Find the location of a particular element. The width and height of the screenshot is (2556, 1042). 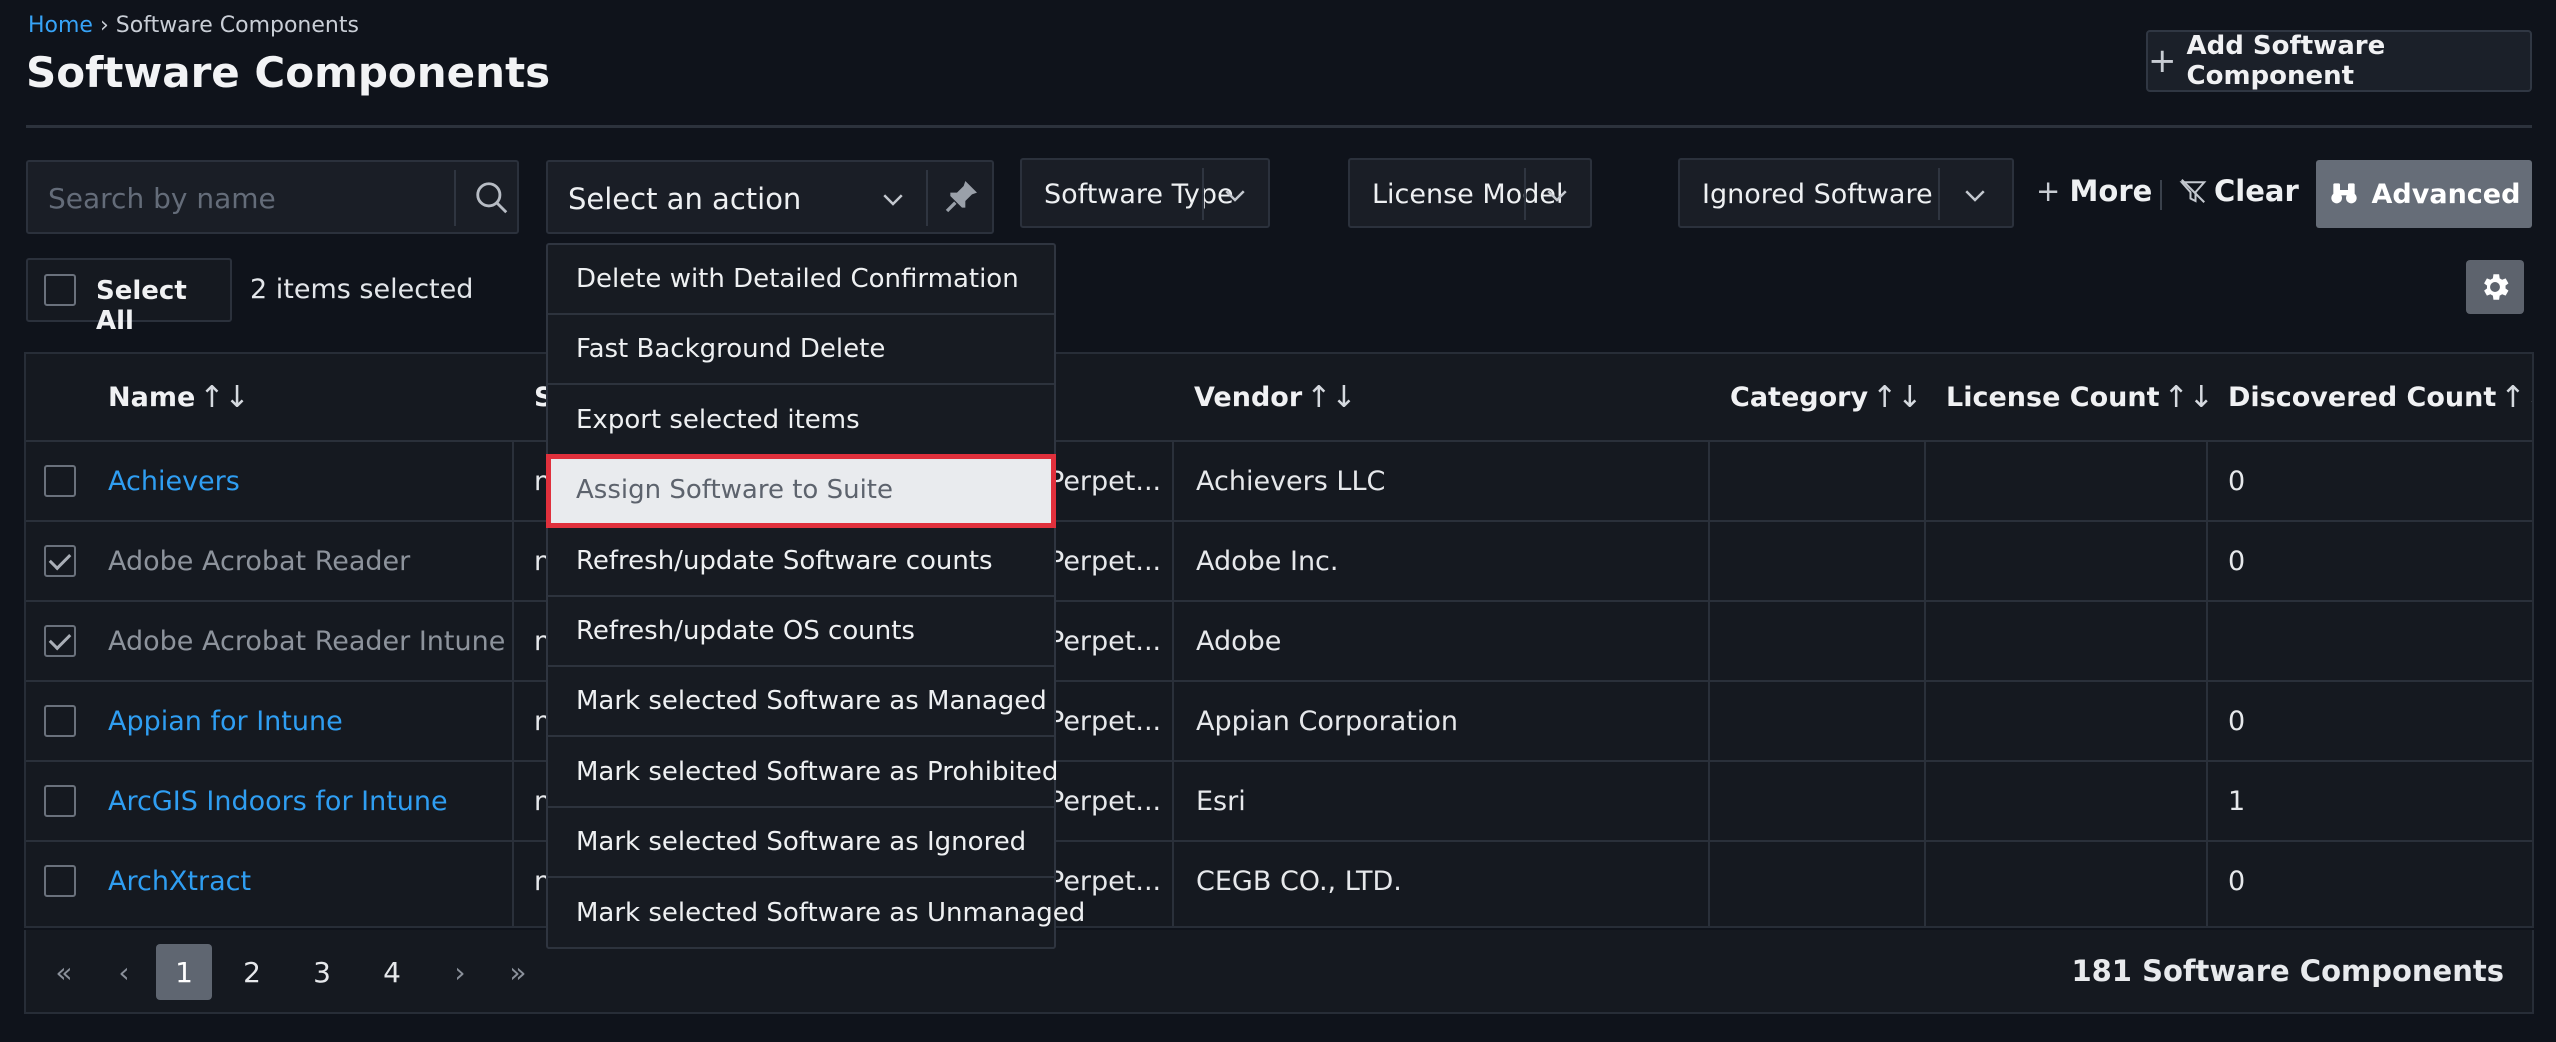

table-row: Achievers n Perpet... Achievers LLC 0 is located at coordinates (1279, 480).